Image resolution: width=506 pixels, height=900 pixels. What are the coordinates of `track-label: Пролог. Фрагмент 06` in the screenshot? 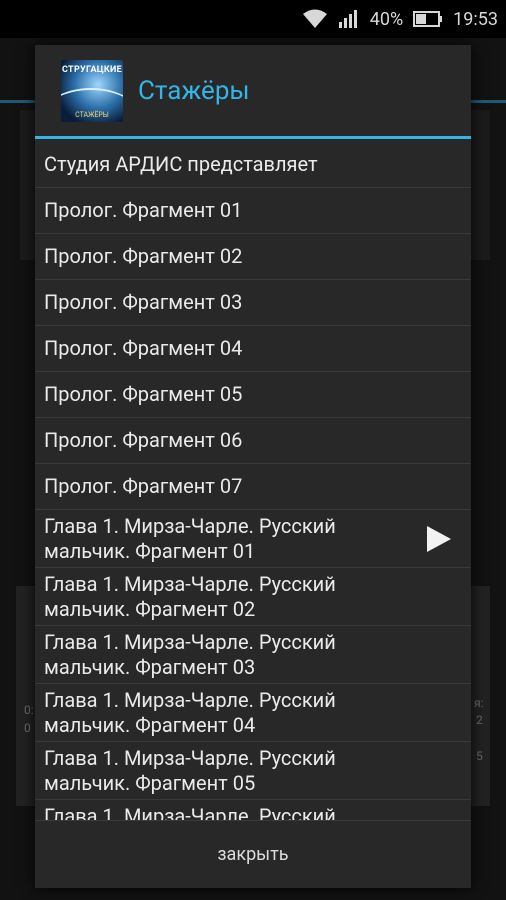 It's located at (143, 440).